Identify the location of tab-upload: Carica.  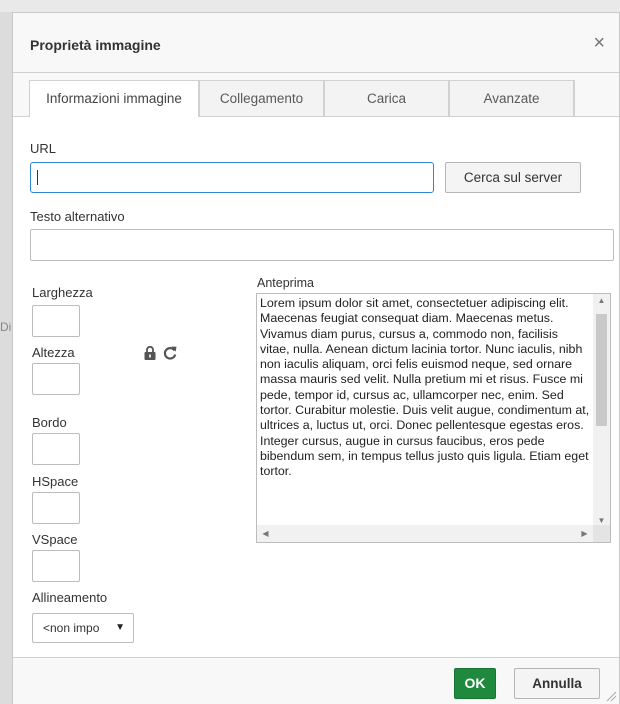
(386, 98).